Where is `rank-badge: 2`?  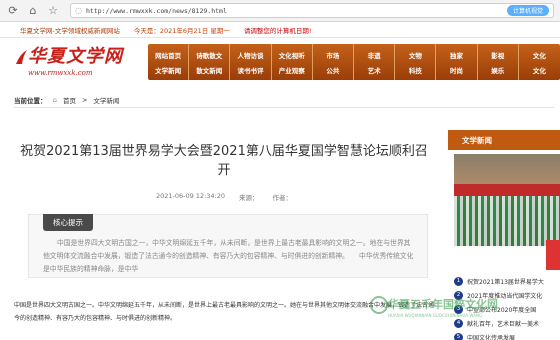 rank-badge: 2 is located at coordinates (458, 295).